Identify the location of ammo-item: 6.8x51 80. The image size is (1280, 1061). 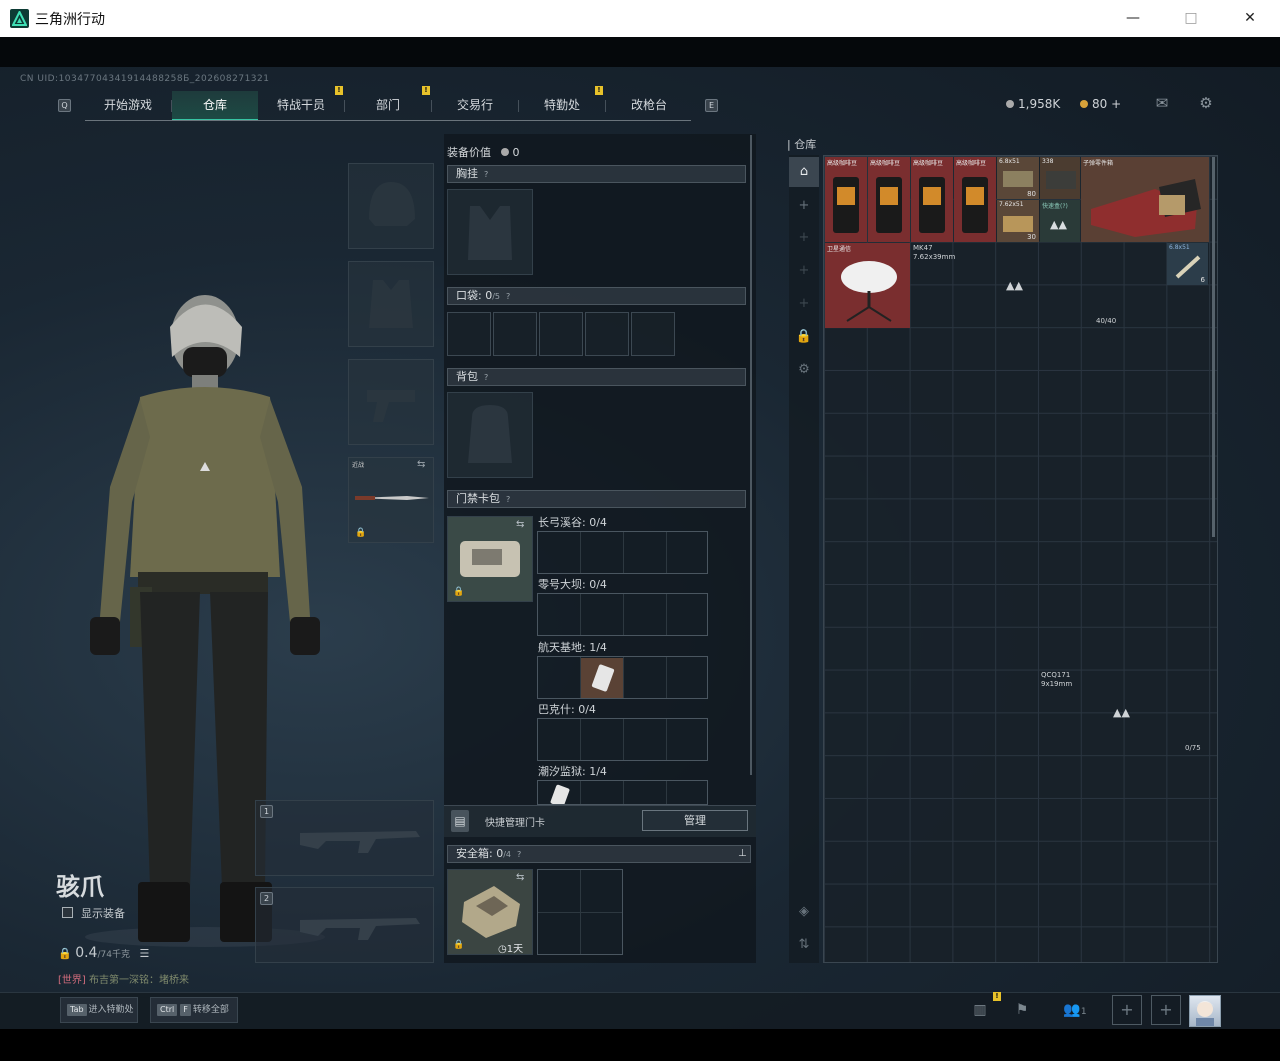
(1018, 178).